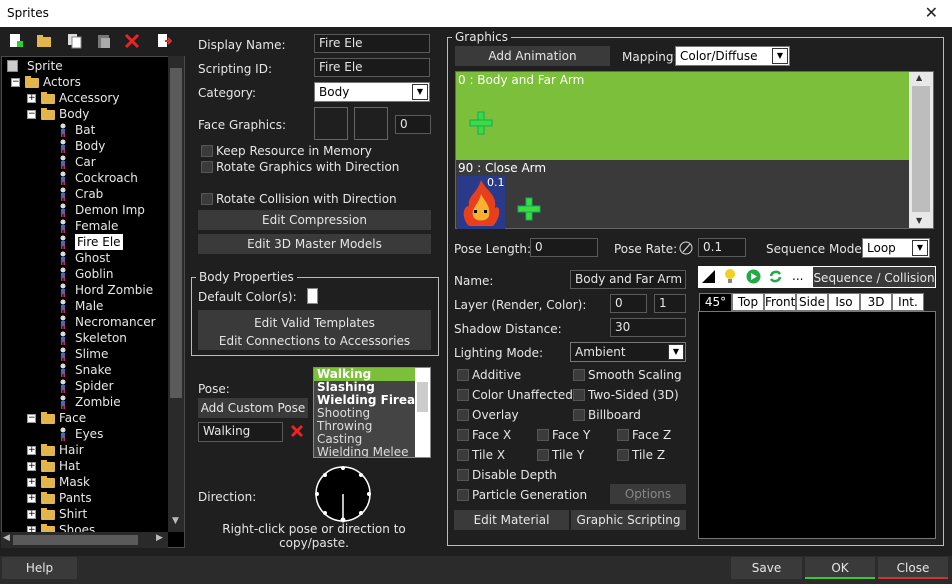  I want to click on tree-item: Crab, so click(87, 194).